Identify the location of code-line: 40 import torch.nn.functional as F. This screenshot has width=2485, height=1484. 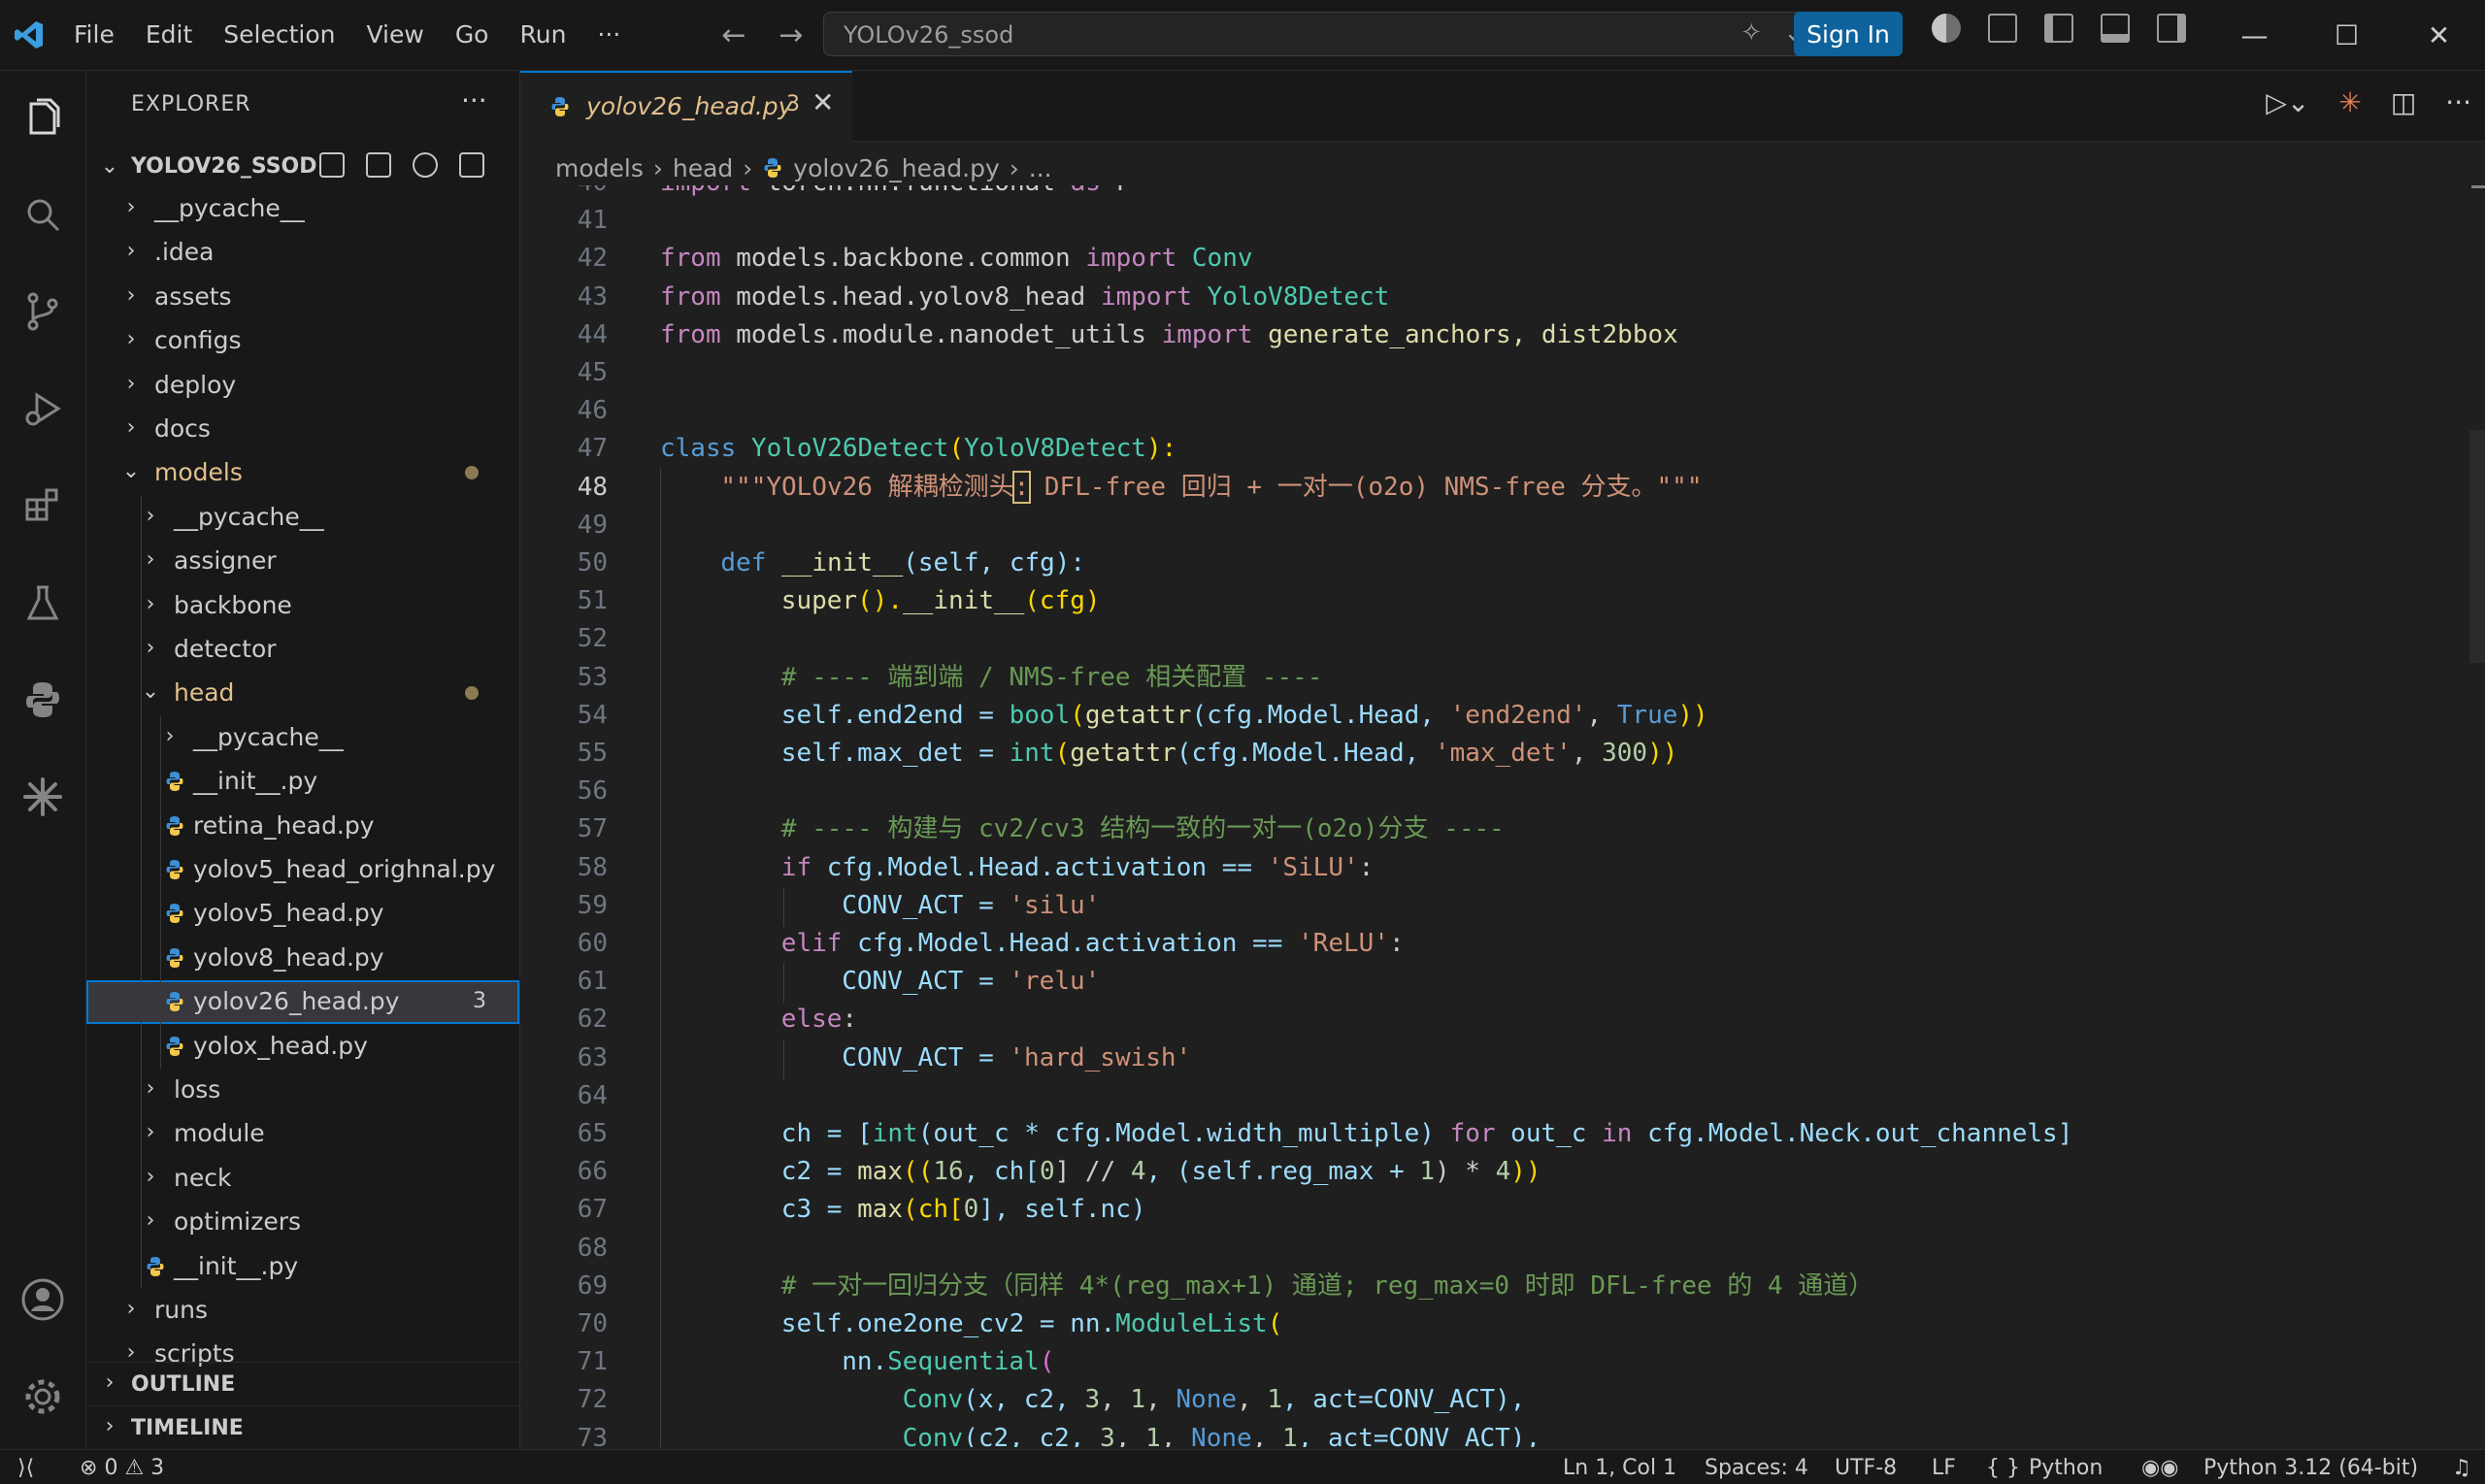
(1503, 193).